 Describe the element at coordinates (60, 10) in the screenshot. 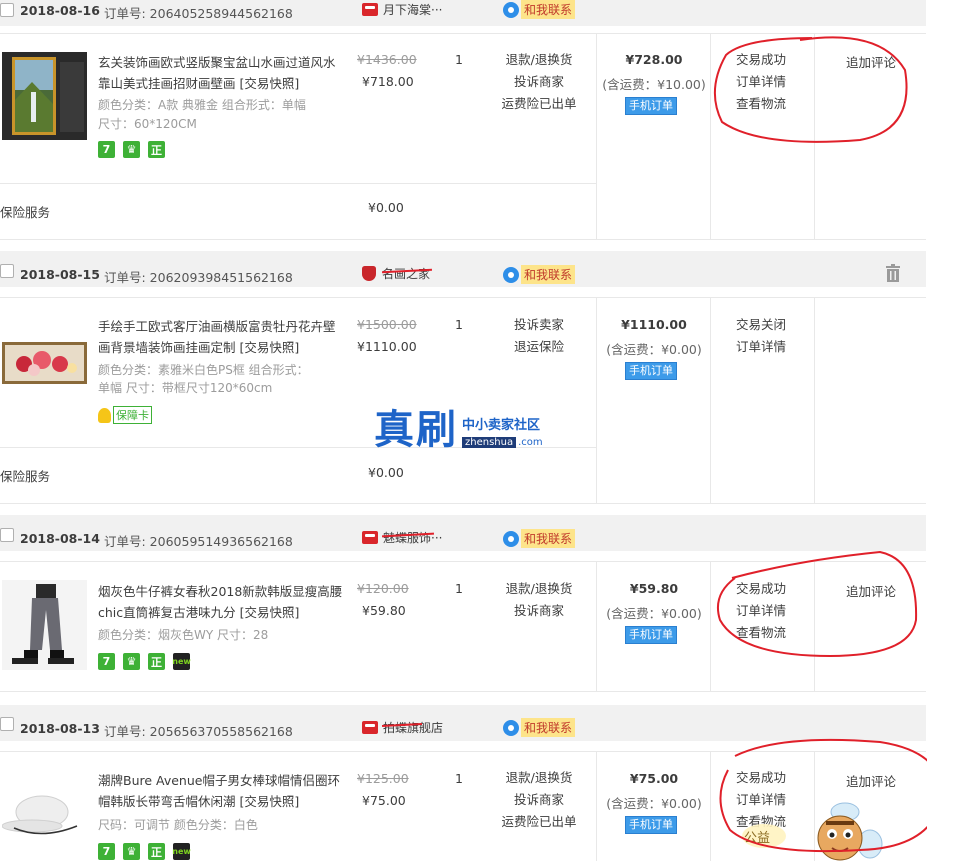

I see `order-date: 2018-08-16` at that location.